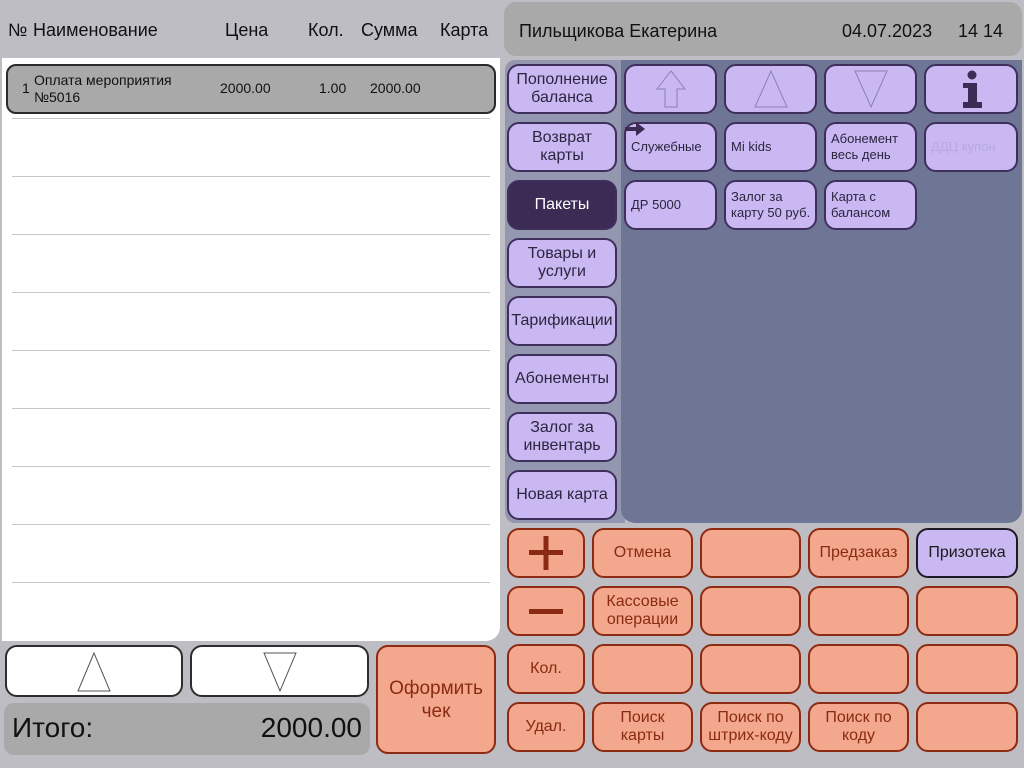 The height and width of the screenshot is (768, 1024). I want to click on prizoteka-label: Призотека, so click(967, 552).